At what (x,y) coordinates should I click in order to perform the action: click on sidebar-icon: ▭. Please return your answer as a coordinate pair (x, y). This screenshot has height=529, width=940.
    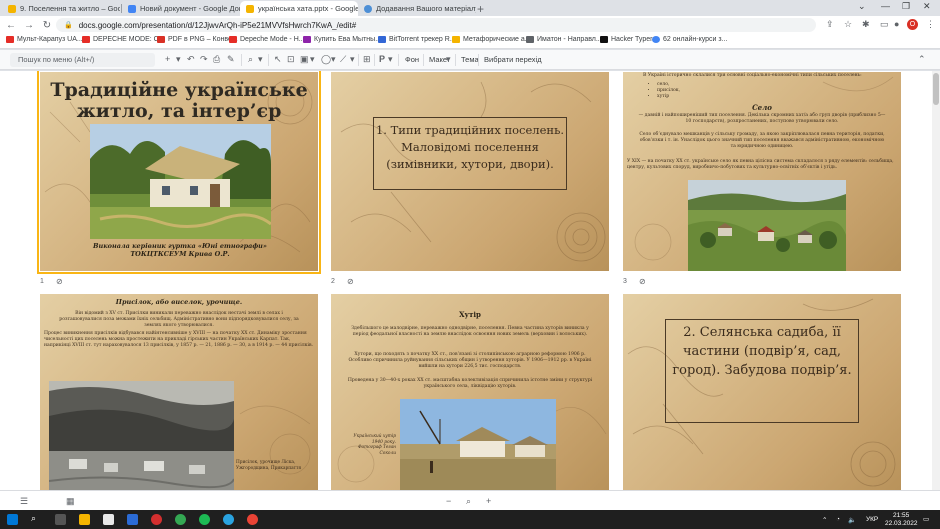
    Looking at the image, I should click on (884, 24).